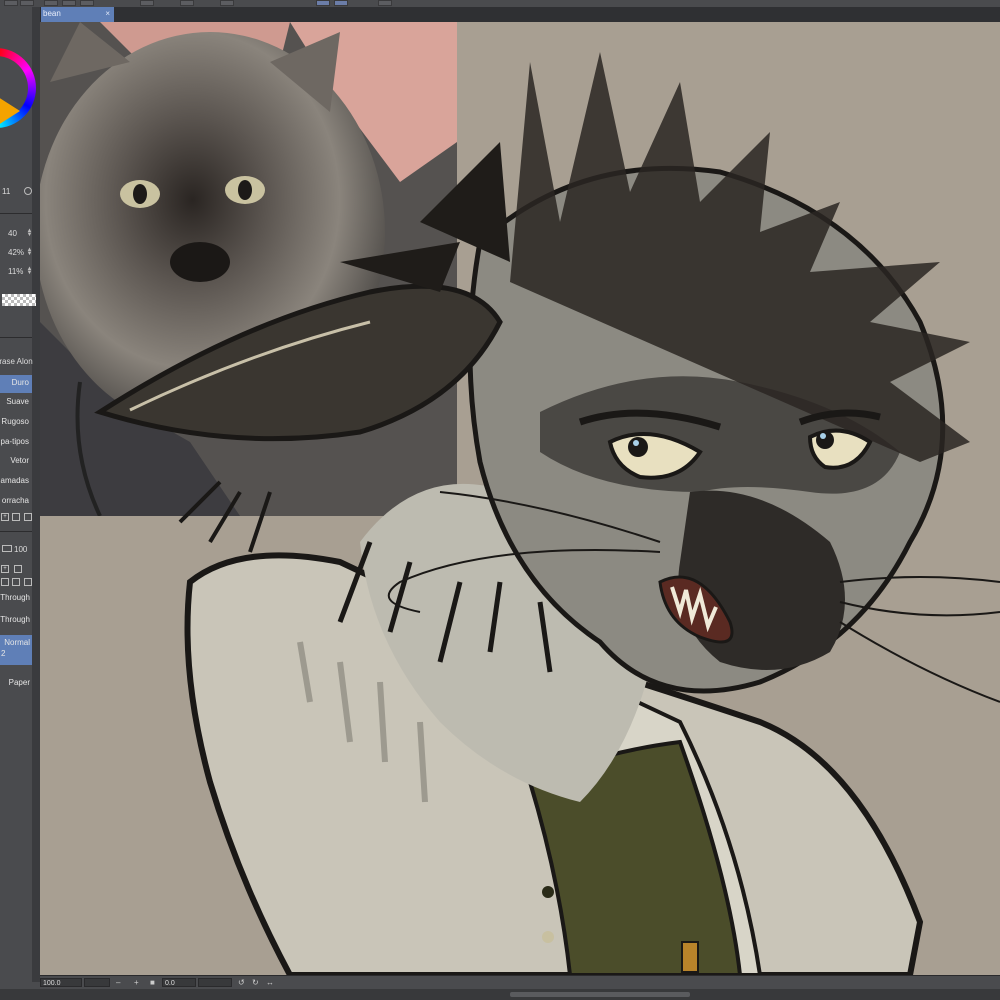 This screenshot has width=1000, height=1000. What do you see at coordinates (29, 271) in the screenshot?
I see `density-spinner-icon: ▲ ▼` at bounding box center [29, 271].